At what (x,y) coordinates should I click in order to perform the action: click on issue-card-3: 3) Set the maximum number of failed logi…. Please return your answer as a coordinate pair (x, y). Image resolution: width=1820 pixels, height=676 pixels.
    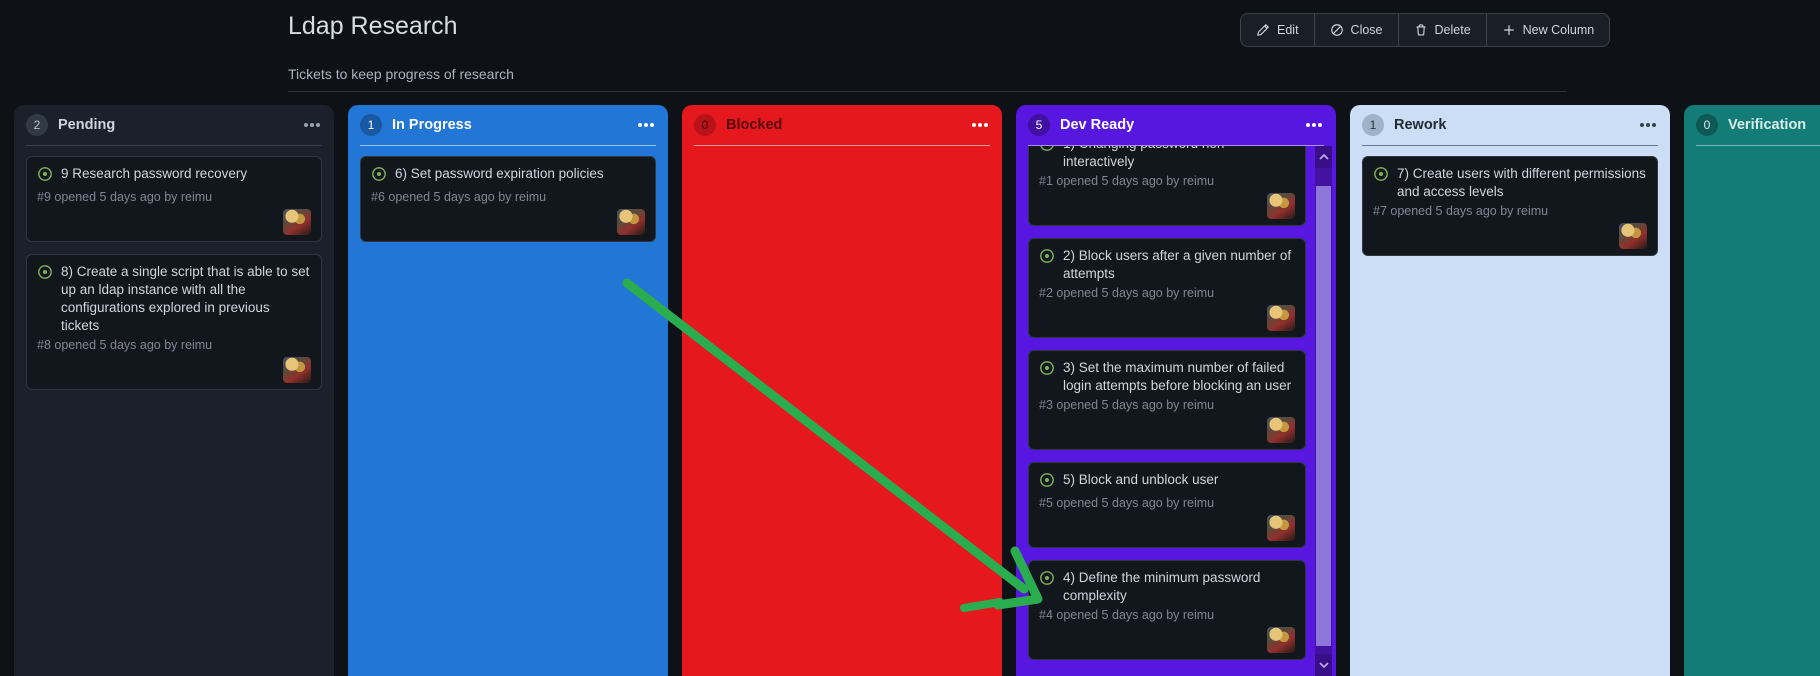
    Looking at the image, I should click on (1167, 400).